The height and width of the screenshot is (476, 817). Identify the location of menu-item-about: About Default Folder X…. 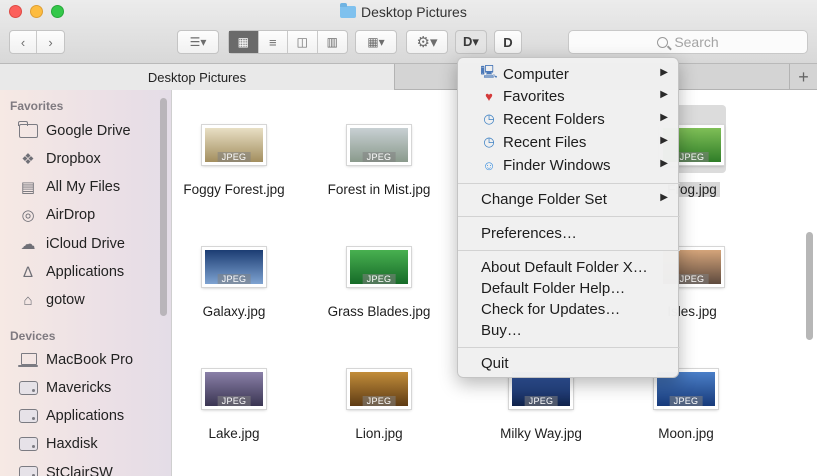
(569, 267).